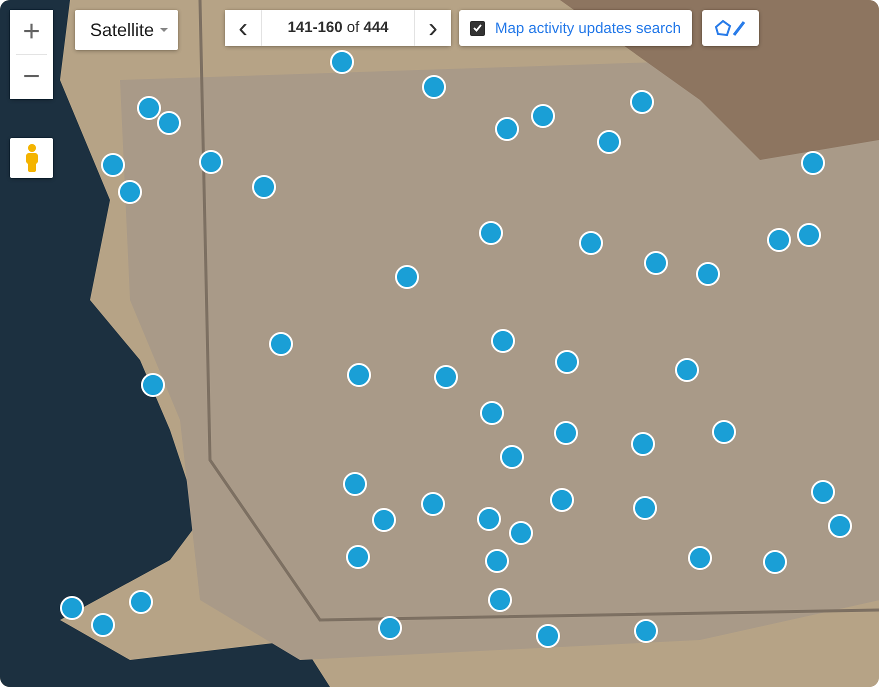  What do you see at coordinates (126, 30) in the screenshot?
I see `map-type-dropdown: Satellite` at bounding box center [126, 30].